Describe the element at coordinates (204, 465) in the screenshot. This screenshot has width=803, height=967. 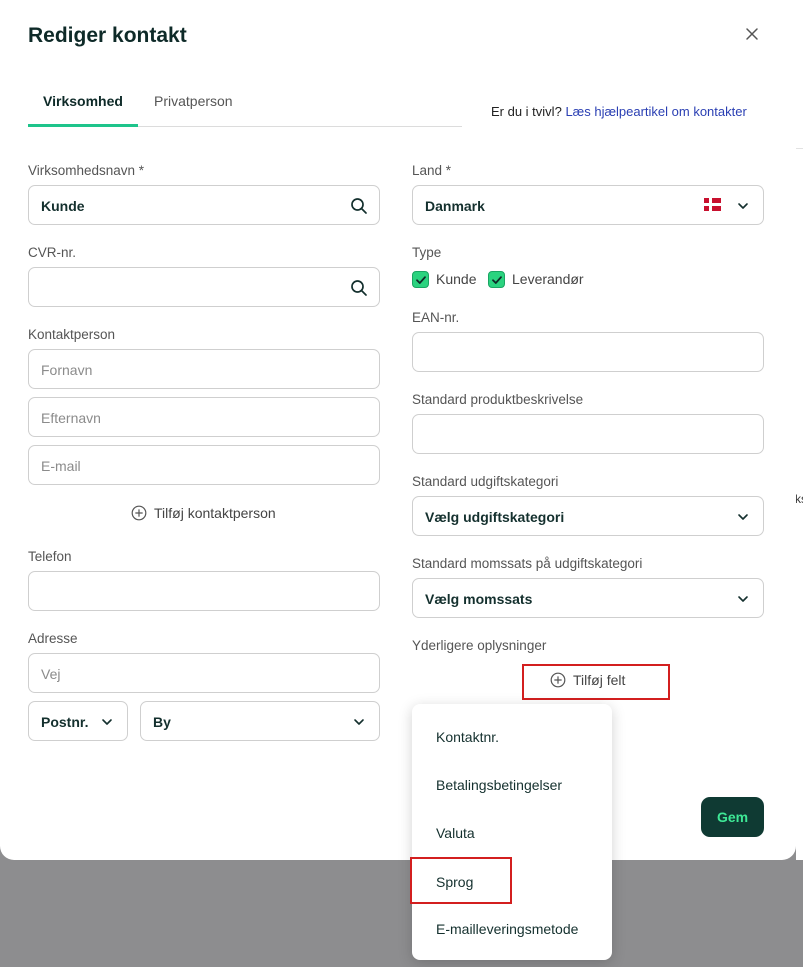
I see `email-field: E-mail` at that location.